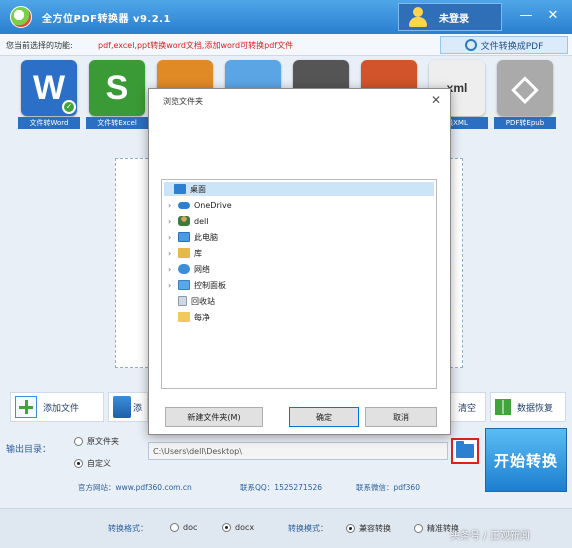 The image size is (572, 548). What do you see at coordinates (202, 317) in the screenshot?
I see `tree-item-label: 每净` at bounding box center [202, 317].